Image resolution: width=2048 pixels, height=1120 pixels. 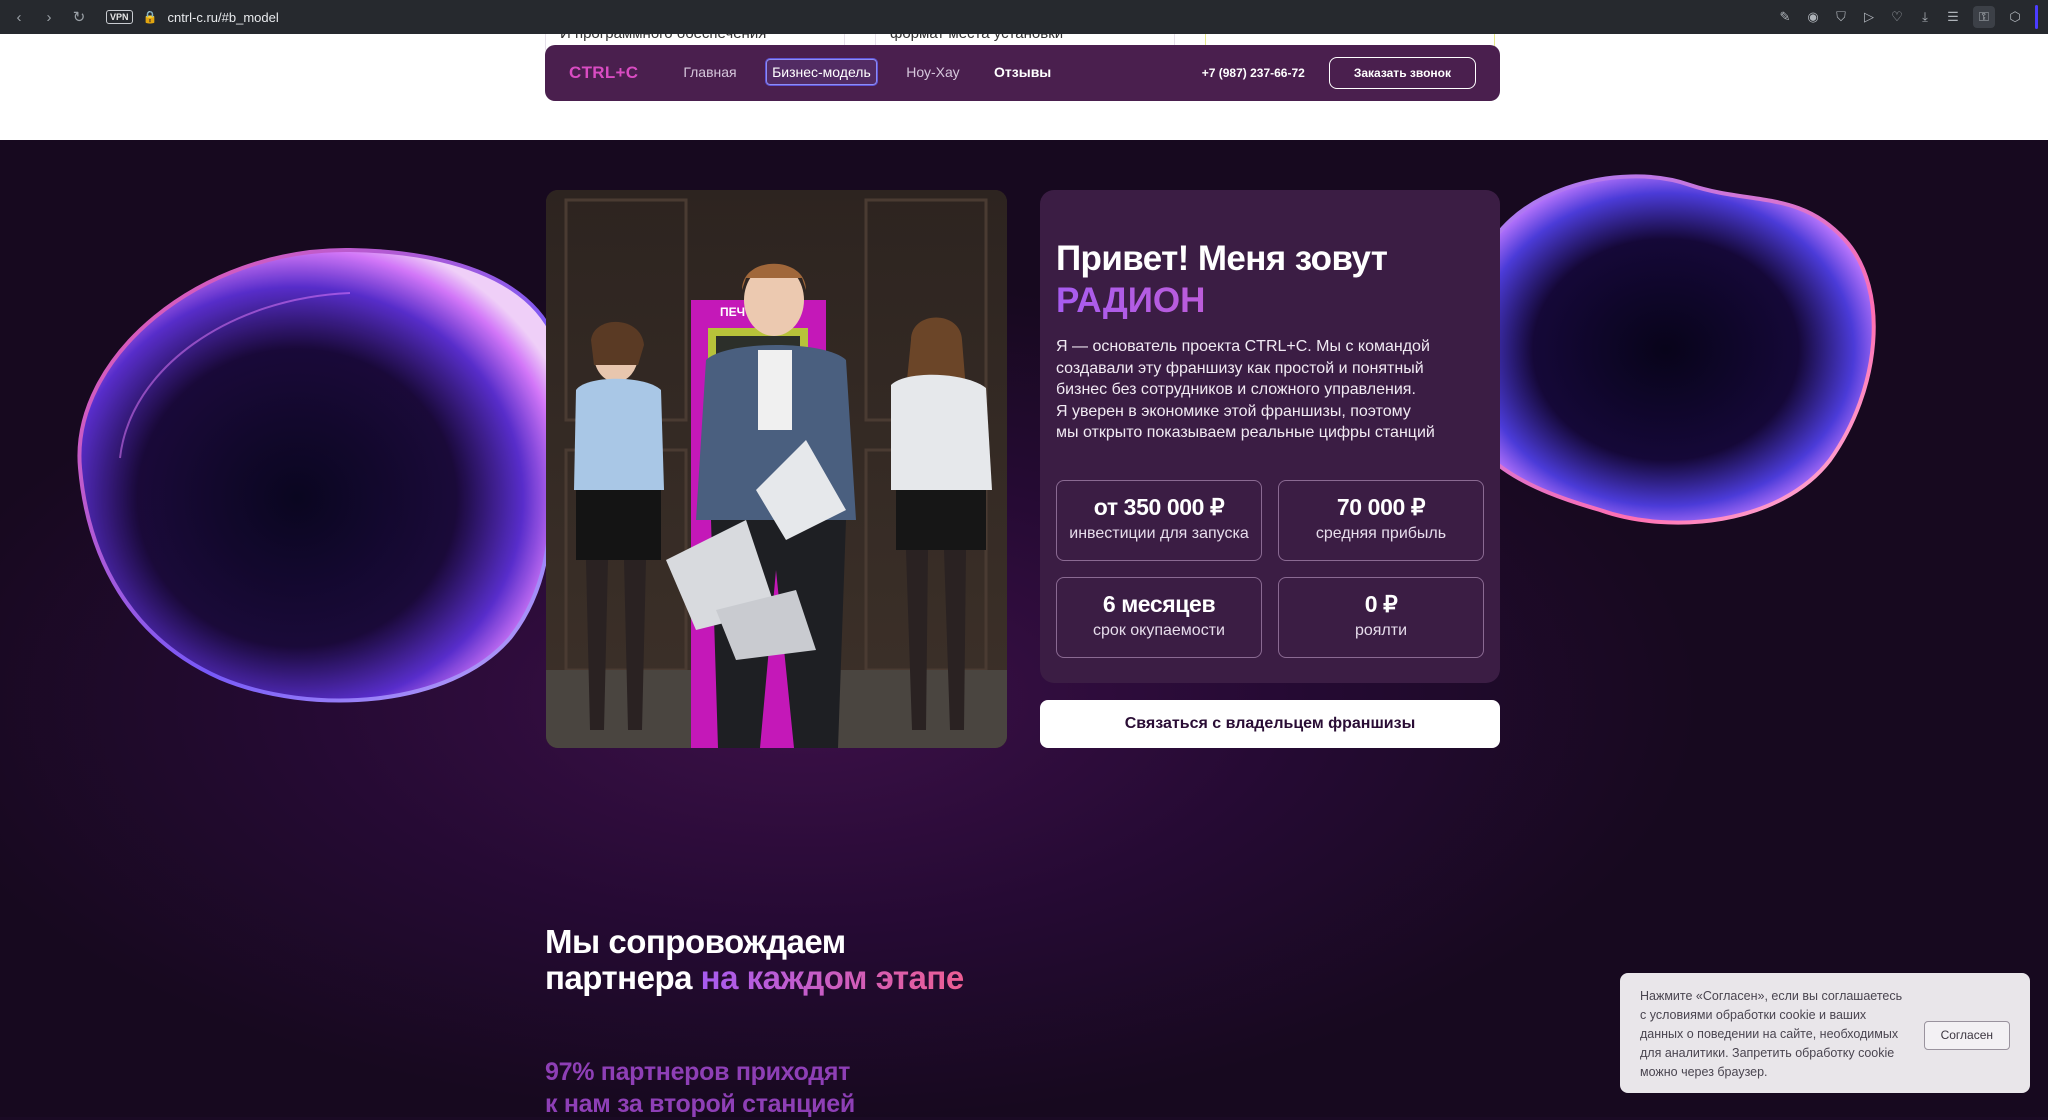 What do you see at coordinates (1966, 1035) in the screenshot?
I see `cookie-agree-button: Согласен` at bounding box center [1966, 1035].